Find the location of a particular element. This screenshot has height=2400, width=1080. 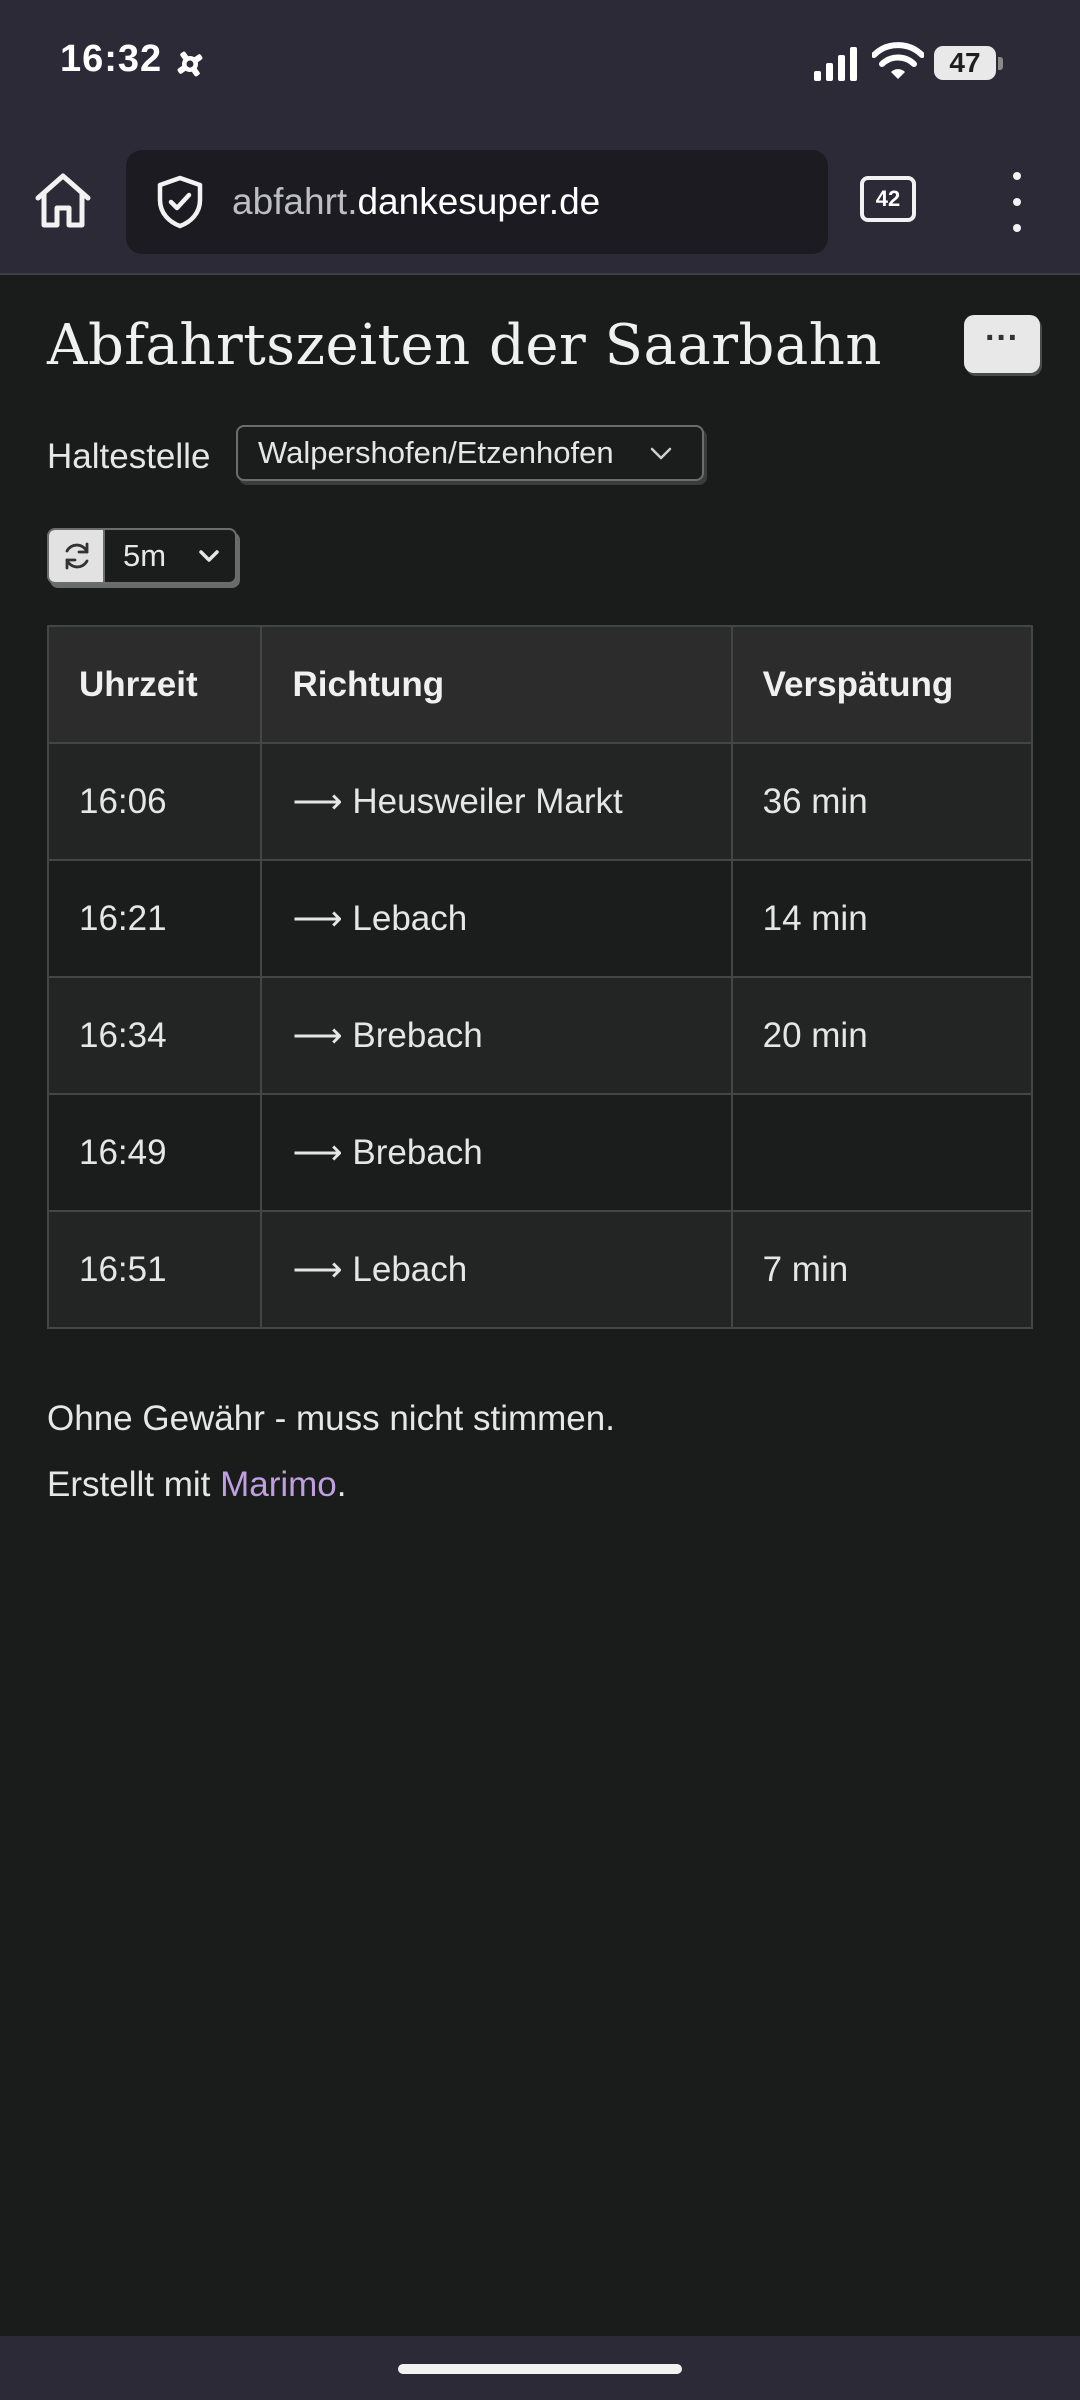

credit-suffix: . is located at coordinates (341, 1484).